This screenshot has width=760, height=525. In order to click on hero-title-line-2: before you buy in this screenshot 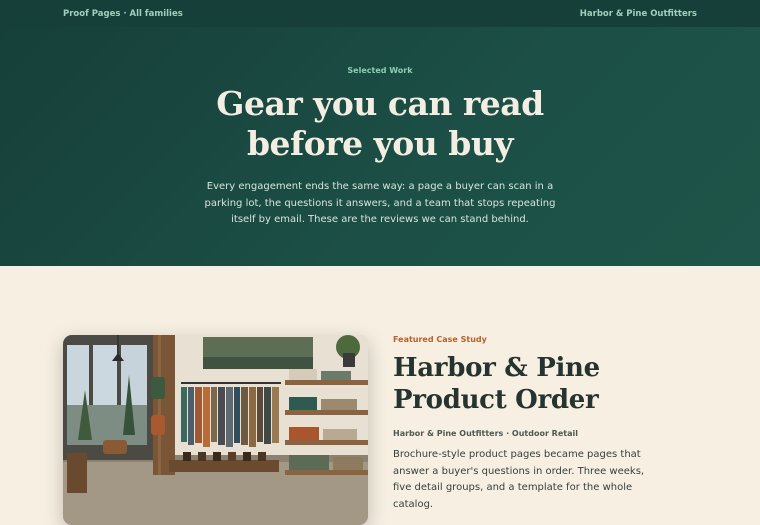, I will do `click(380, 143)`.